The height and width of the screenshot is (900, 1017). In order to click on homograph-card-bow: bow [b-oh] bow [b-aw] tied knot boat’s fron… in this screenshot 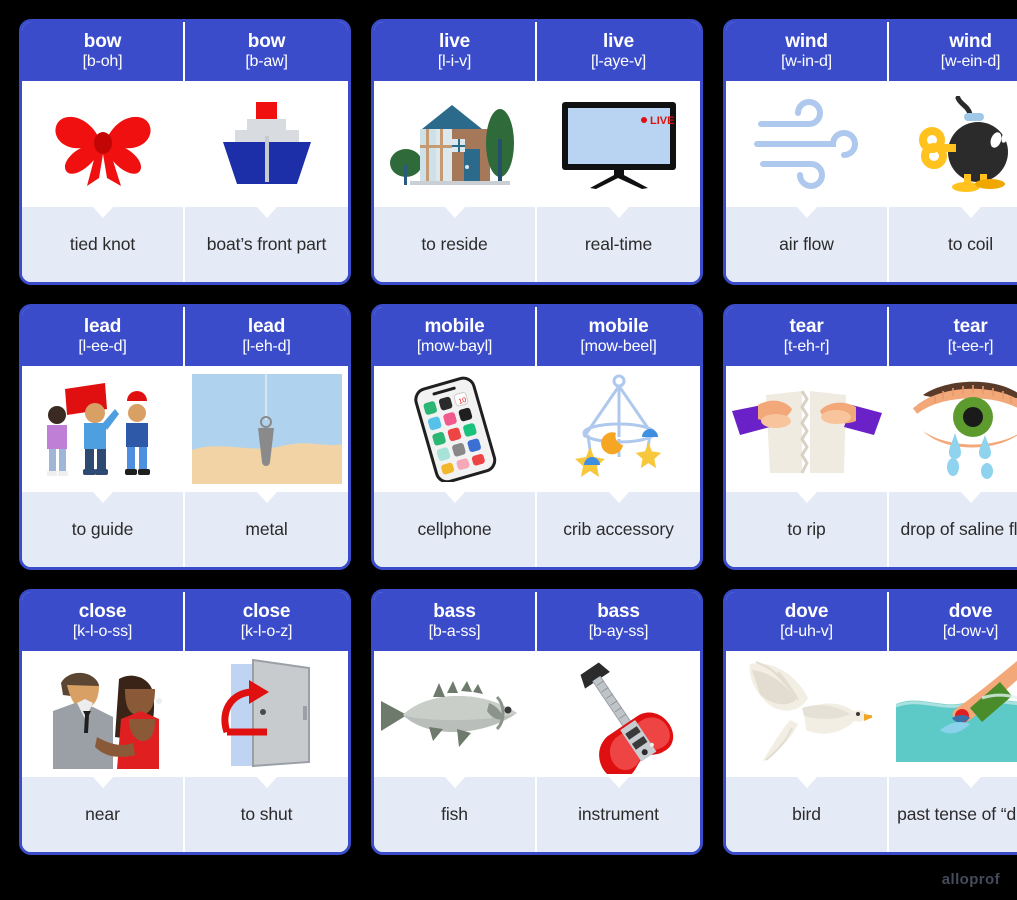, I will do `click(185, 152)`.